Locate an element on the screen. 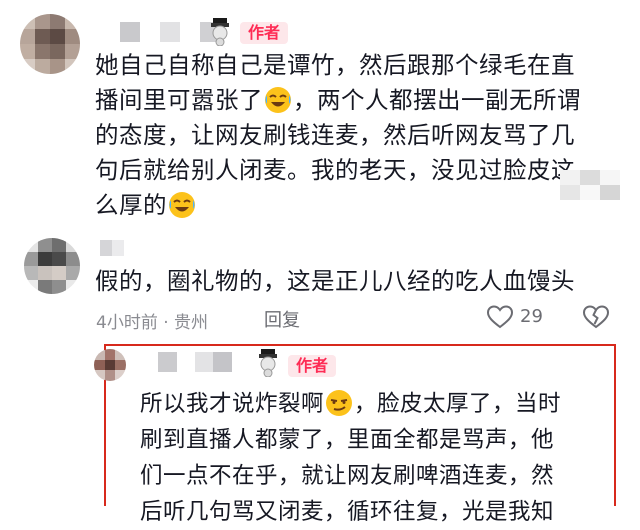 The width and height of the screenshot is (640, 530). comment-text-2: 假的，圈礼物的，这是正儿八经的吃人血馒头 is located at coordinates (335, 281).